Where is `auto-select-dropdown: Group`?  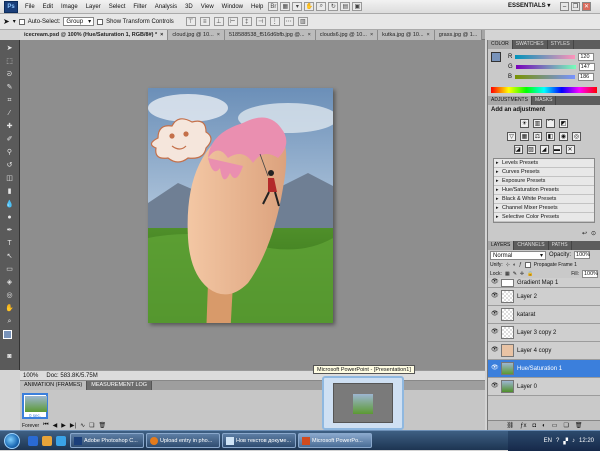 auto-select-dropdown: Group is located at coordinates (79, 21).